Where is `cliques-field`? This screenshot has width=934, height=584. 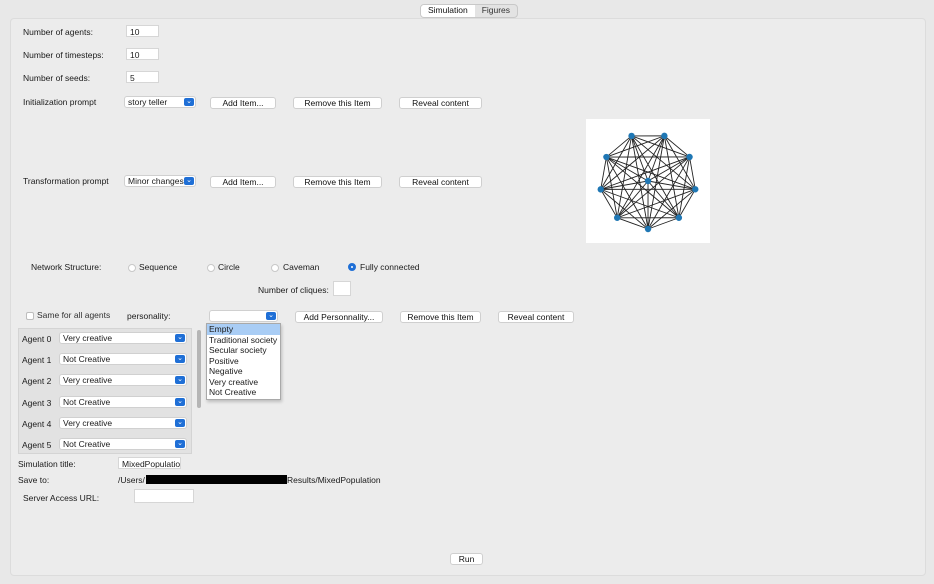
cliques-field is located at coordinates (342, 288).